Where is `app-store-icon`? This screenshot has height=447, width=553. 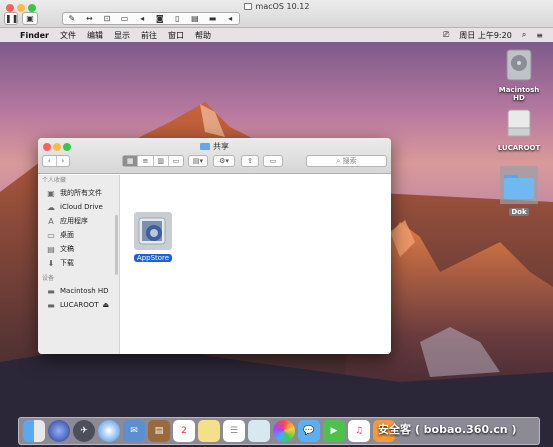
app-store-icon is located at coordinates (153, 231).